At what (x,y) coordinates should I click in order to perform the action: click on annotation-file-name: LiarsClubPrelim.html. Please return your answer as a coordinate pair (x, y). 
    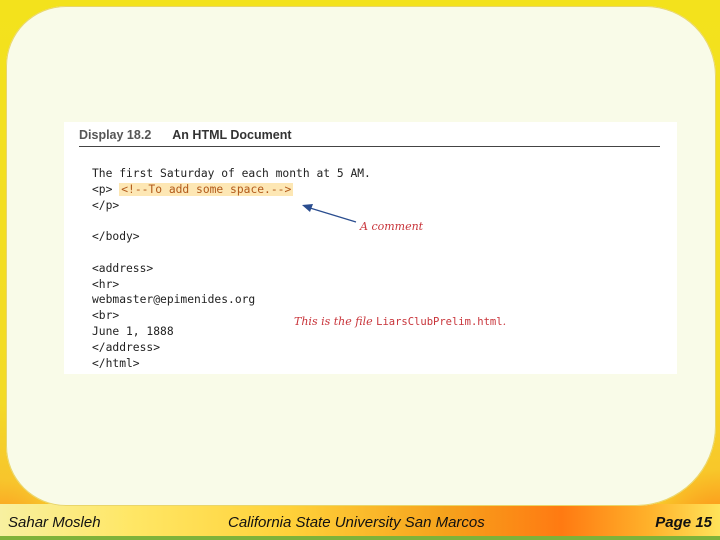
    Looking at the image, I should click on (439, 322).